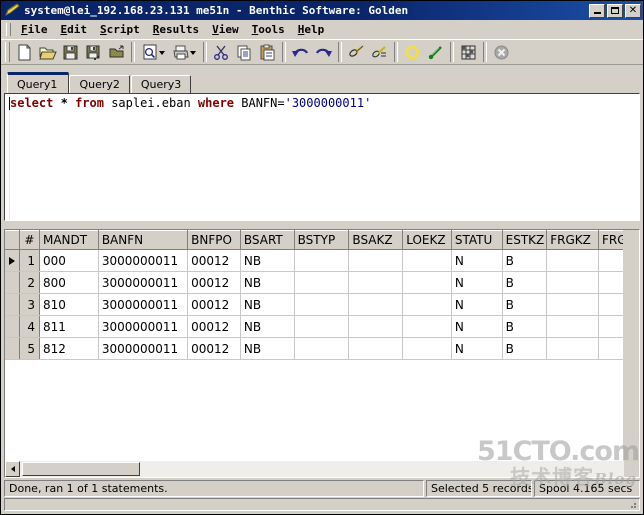 The width and height of the screenshot is (644, 515). Describe the element at coordinates (143, 240) in the screenshot. I see `column-header-banfn: BANFN` at that location.